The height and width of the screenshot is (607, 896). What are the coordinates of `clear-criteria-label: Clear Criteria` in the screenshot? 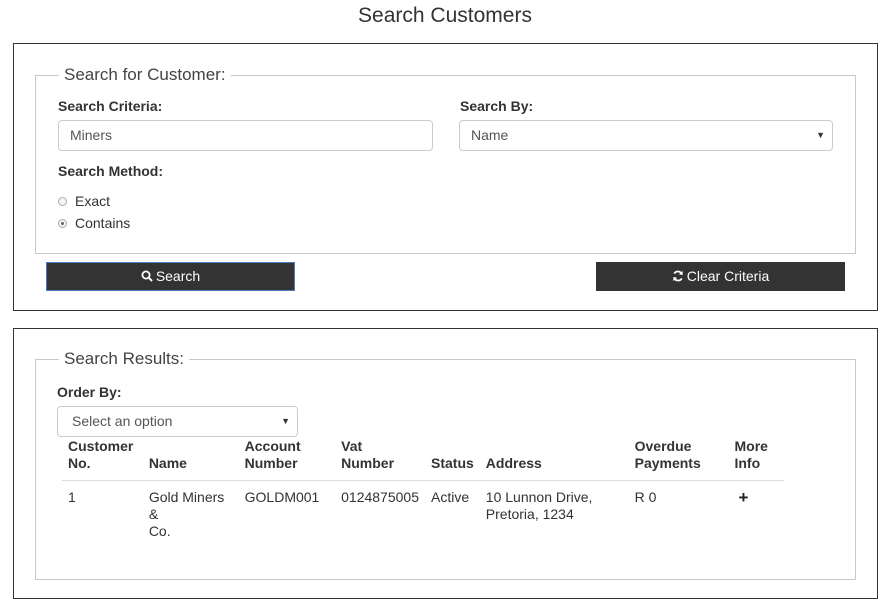 It's located at (728, 276).